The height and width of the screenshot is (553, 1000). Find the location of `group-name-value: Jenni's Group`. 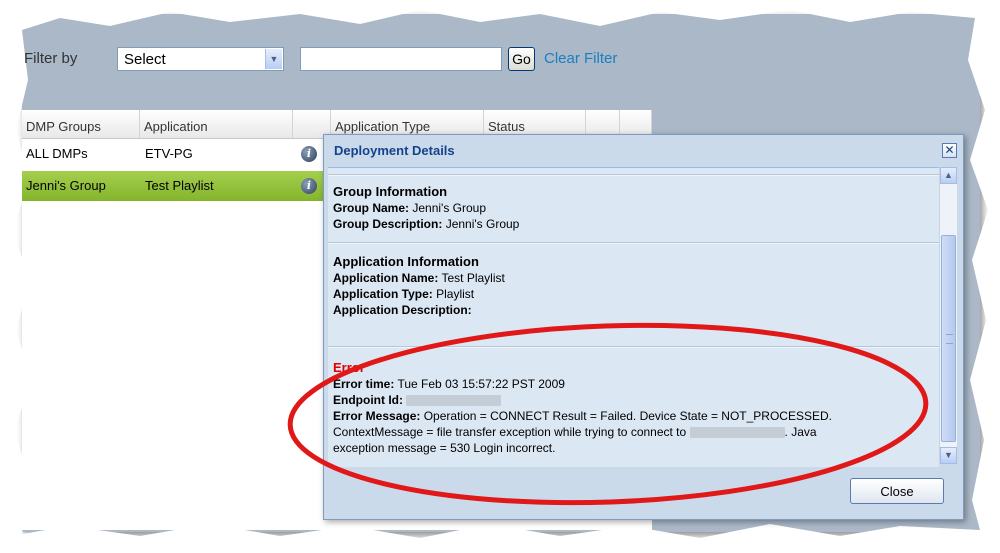

group-name-value: Jenni's Group is located at coordinates (449, 208).